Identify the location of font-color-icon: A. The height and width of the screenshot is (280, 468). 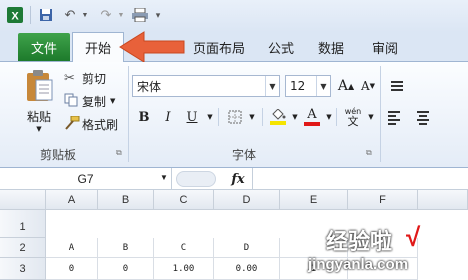
(312, 114).